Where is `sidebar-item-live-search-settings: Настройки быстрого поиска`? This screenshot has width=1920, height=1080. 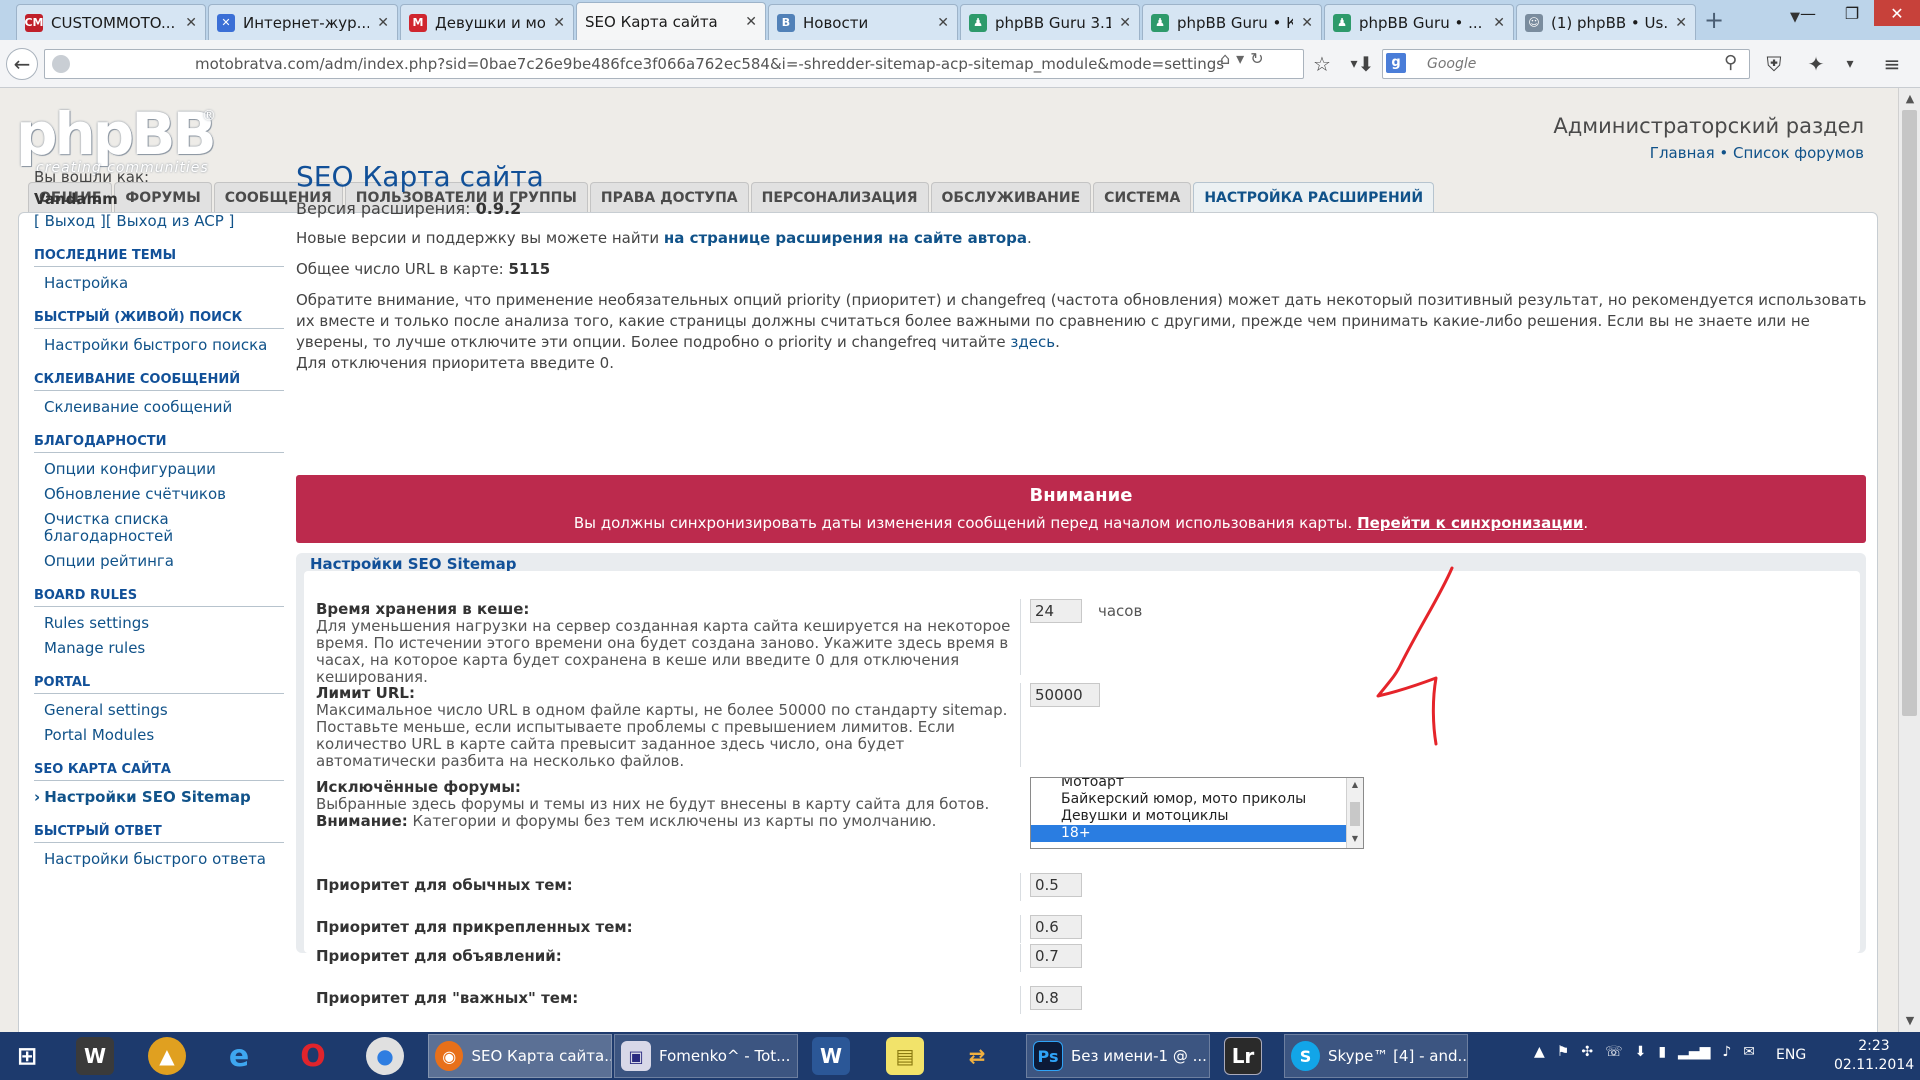 sidebar-item-live-search-settings: Настройки быстрого поиска is located at coordinates (159, 345).